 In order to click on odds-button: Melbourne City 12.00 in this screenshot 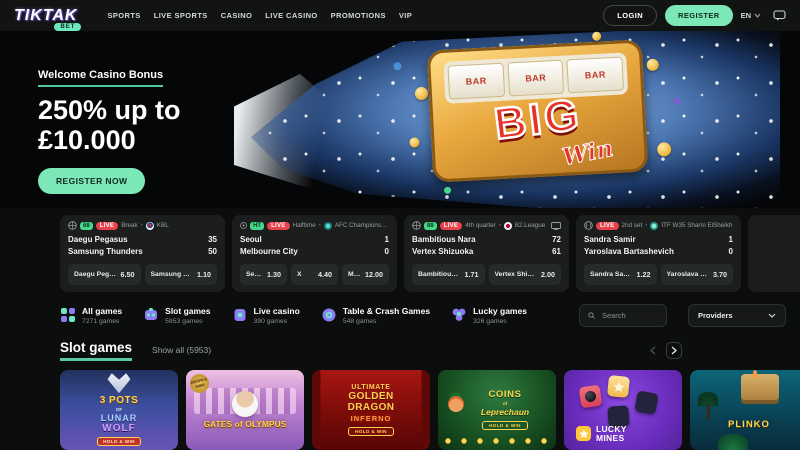, I will do `click(365, 274)`.